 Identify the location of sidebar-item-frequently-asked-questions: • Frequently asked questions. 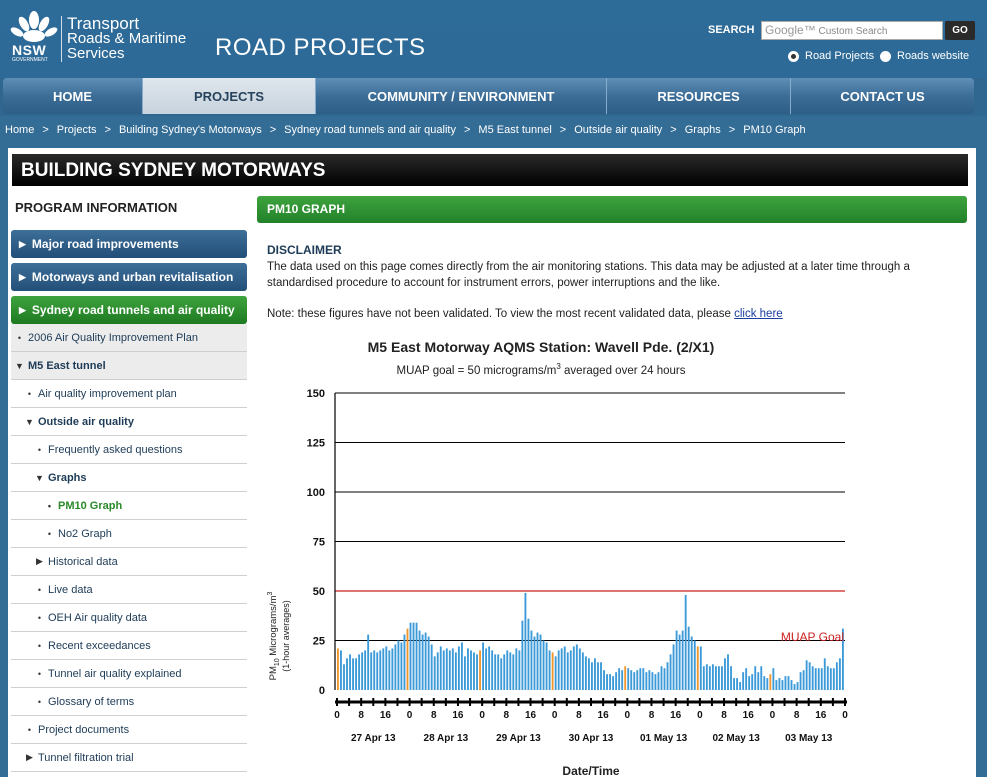
(129, 450).